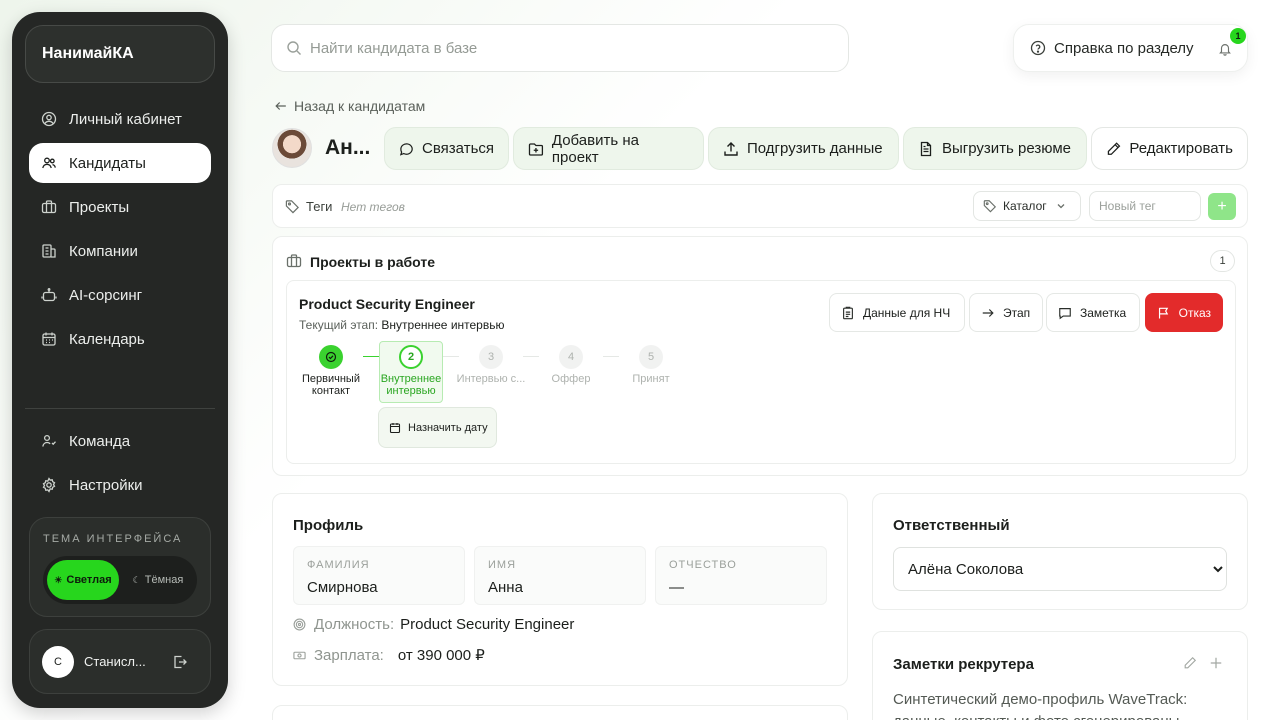 This screenshot has width=1280, height=720. I want to click on target-icon, so click(299, 624).